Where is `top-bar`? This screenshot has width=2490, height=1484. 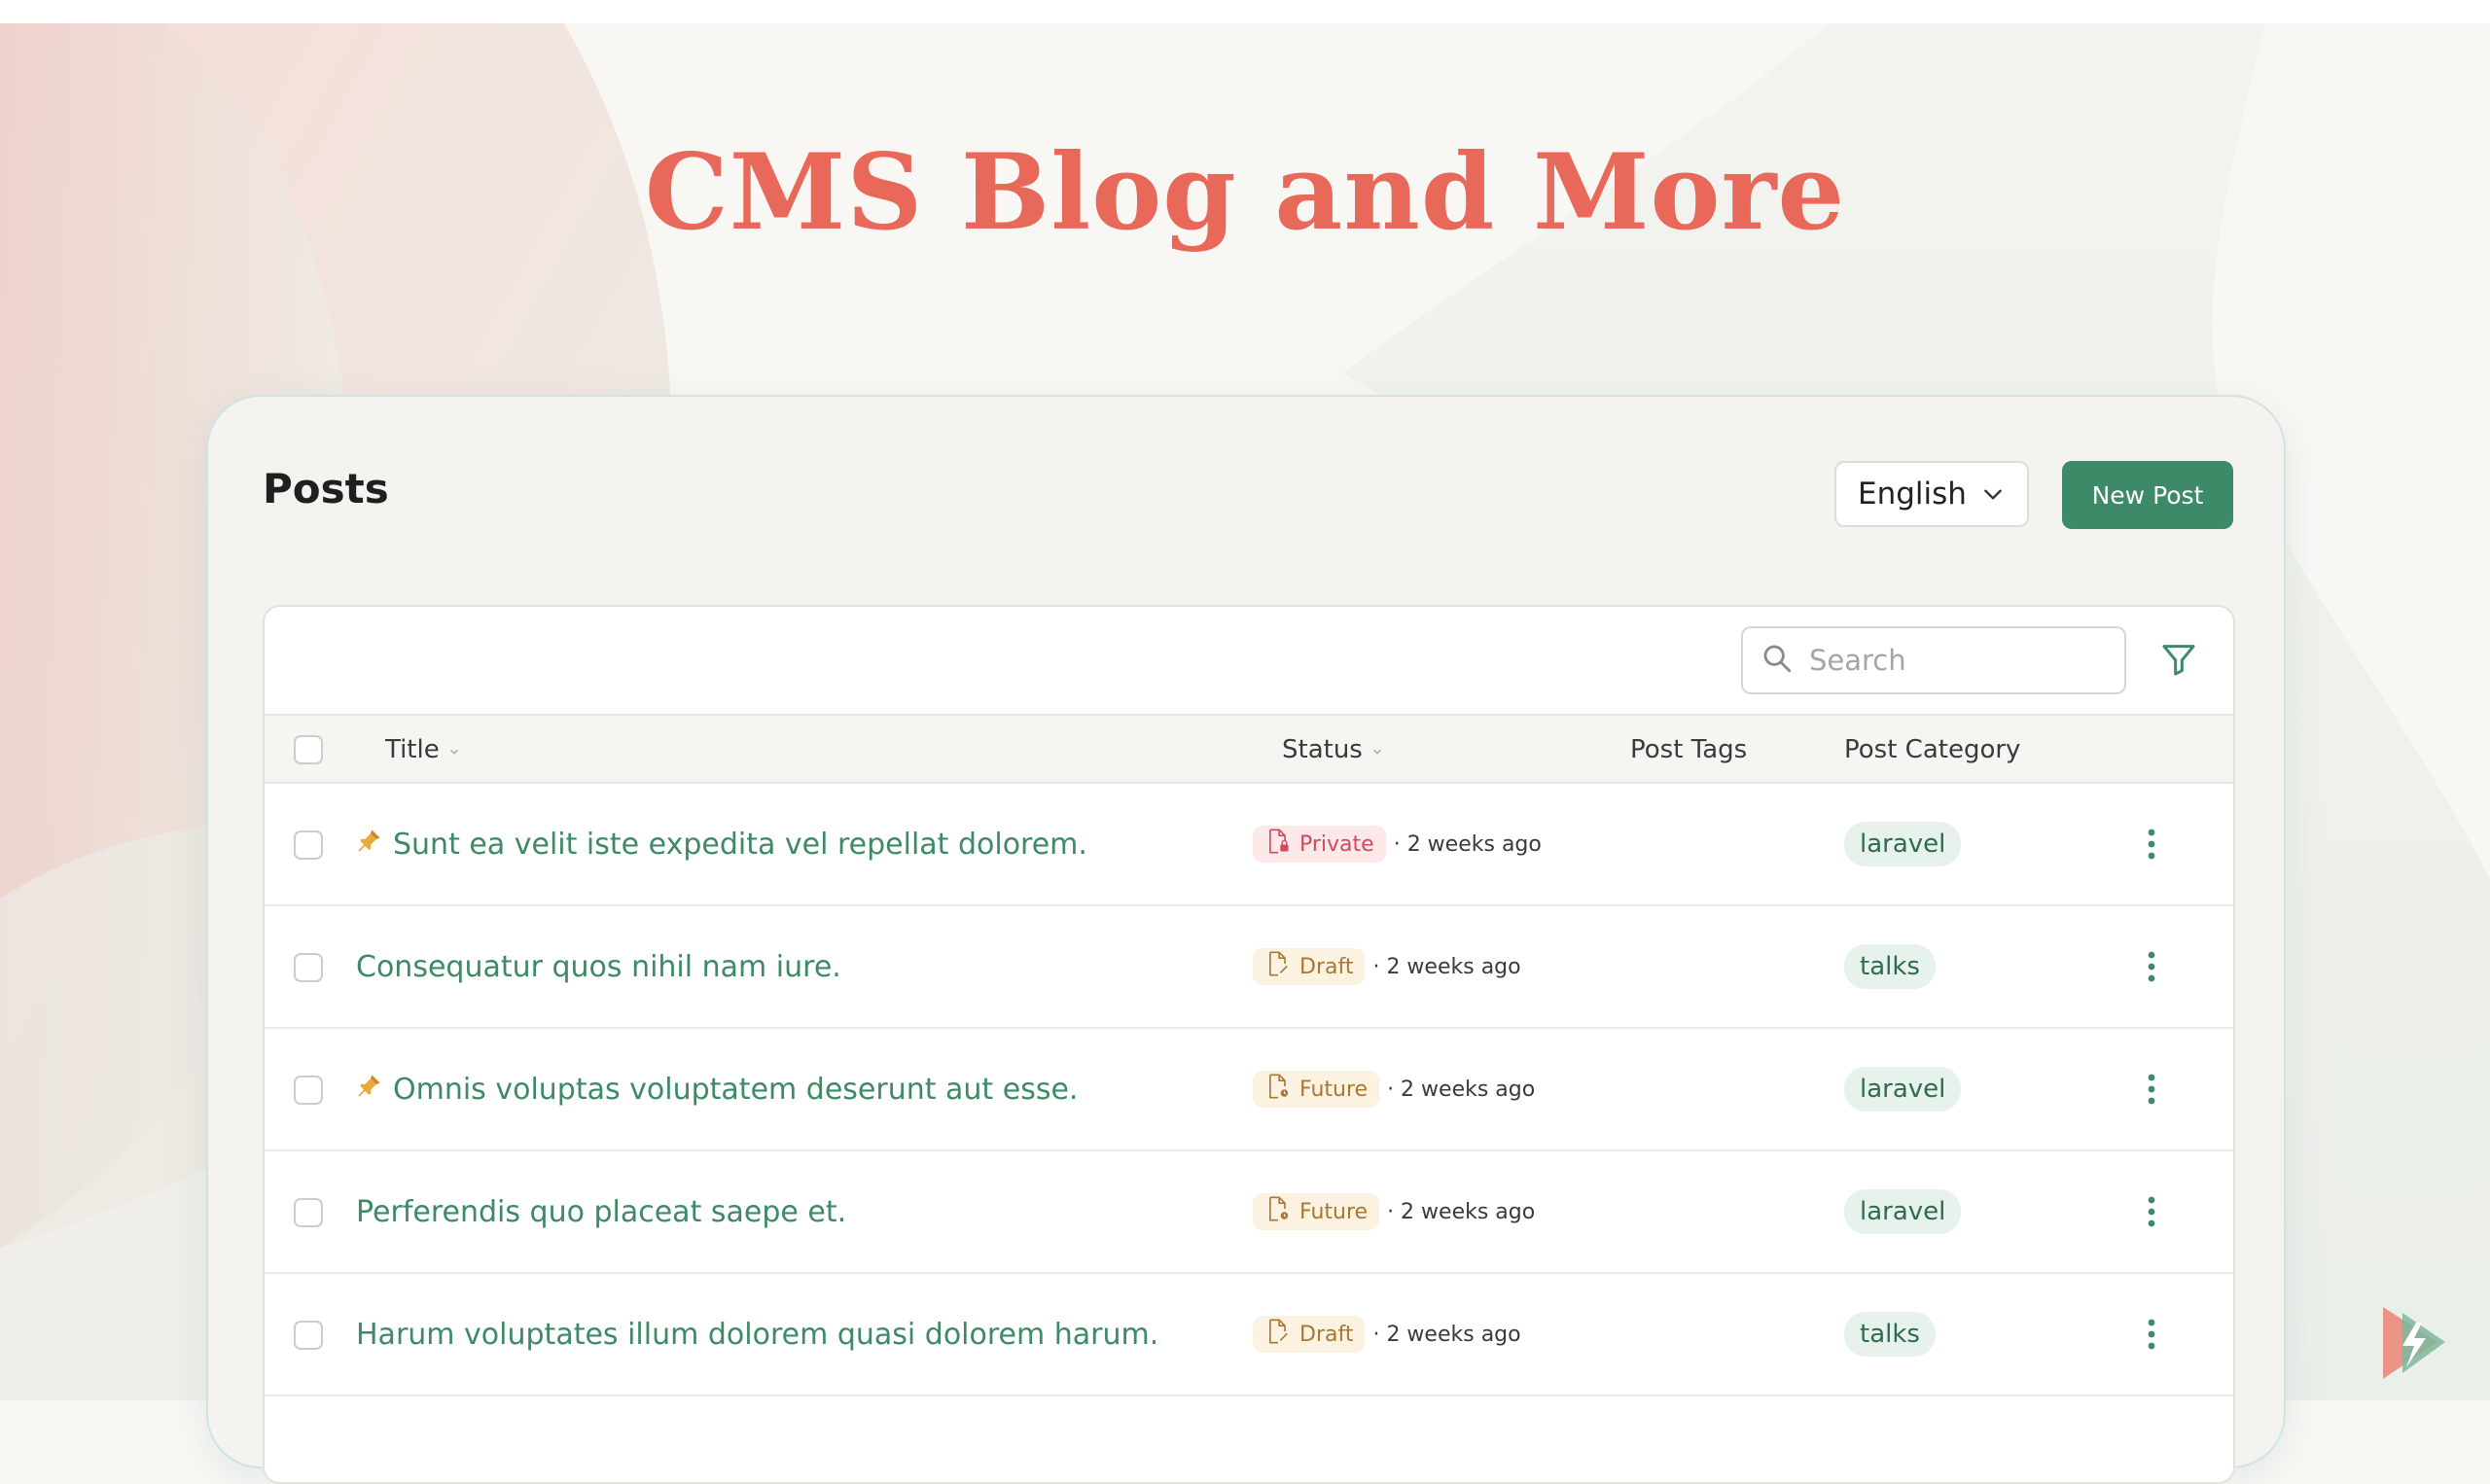 top-bar is located at coordinates (1245, 12).